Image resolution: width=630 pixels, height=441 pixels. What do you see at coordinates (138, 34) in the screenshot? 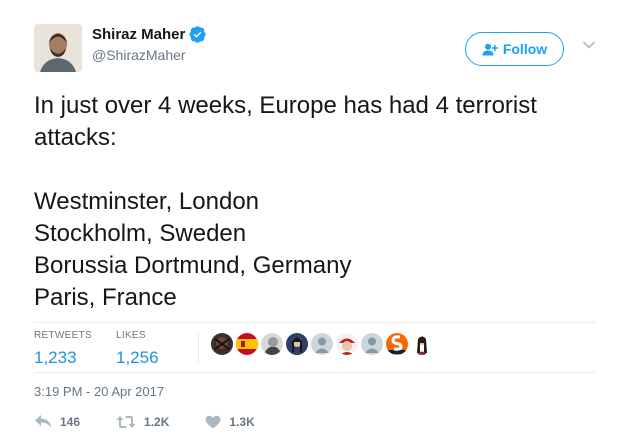
I see `display-name-text: Shiraz Maher` at bounding box center [138, 34].